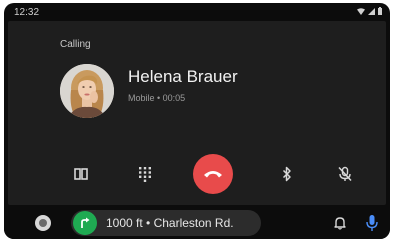  I want to click on call-detail: Mobile • 00:05, so click(157, 98).